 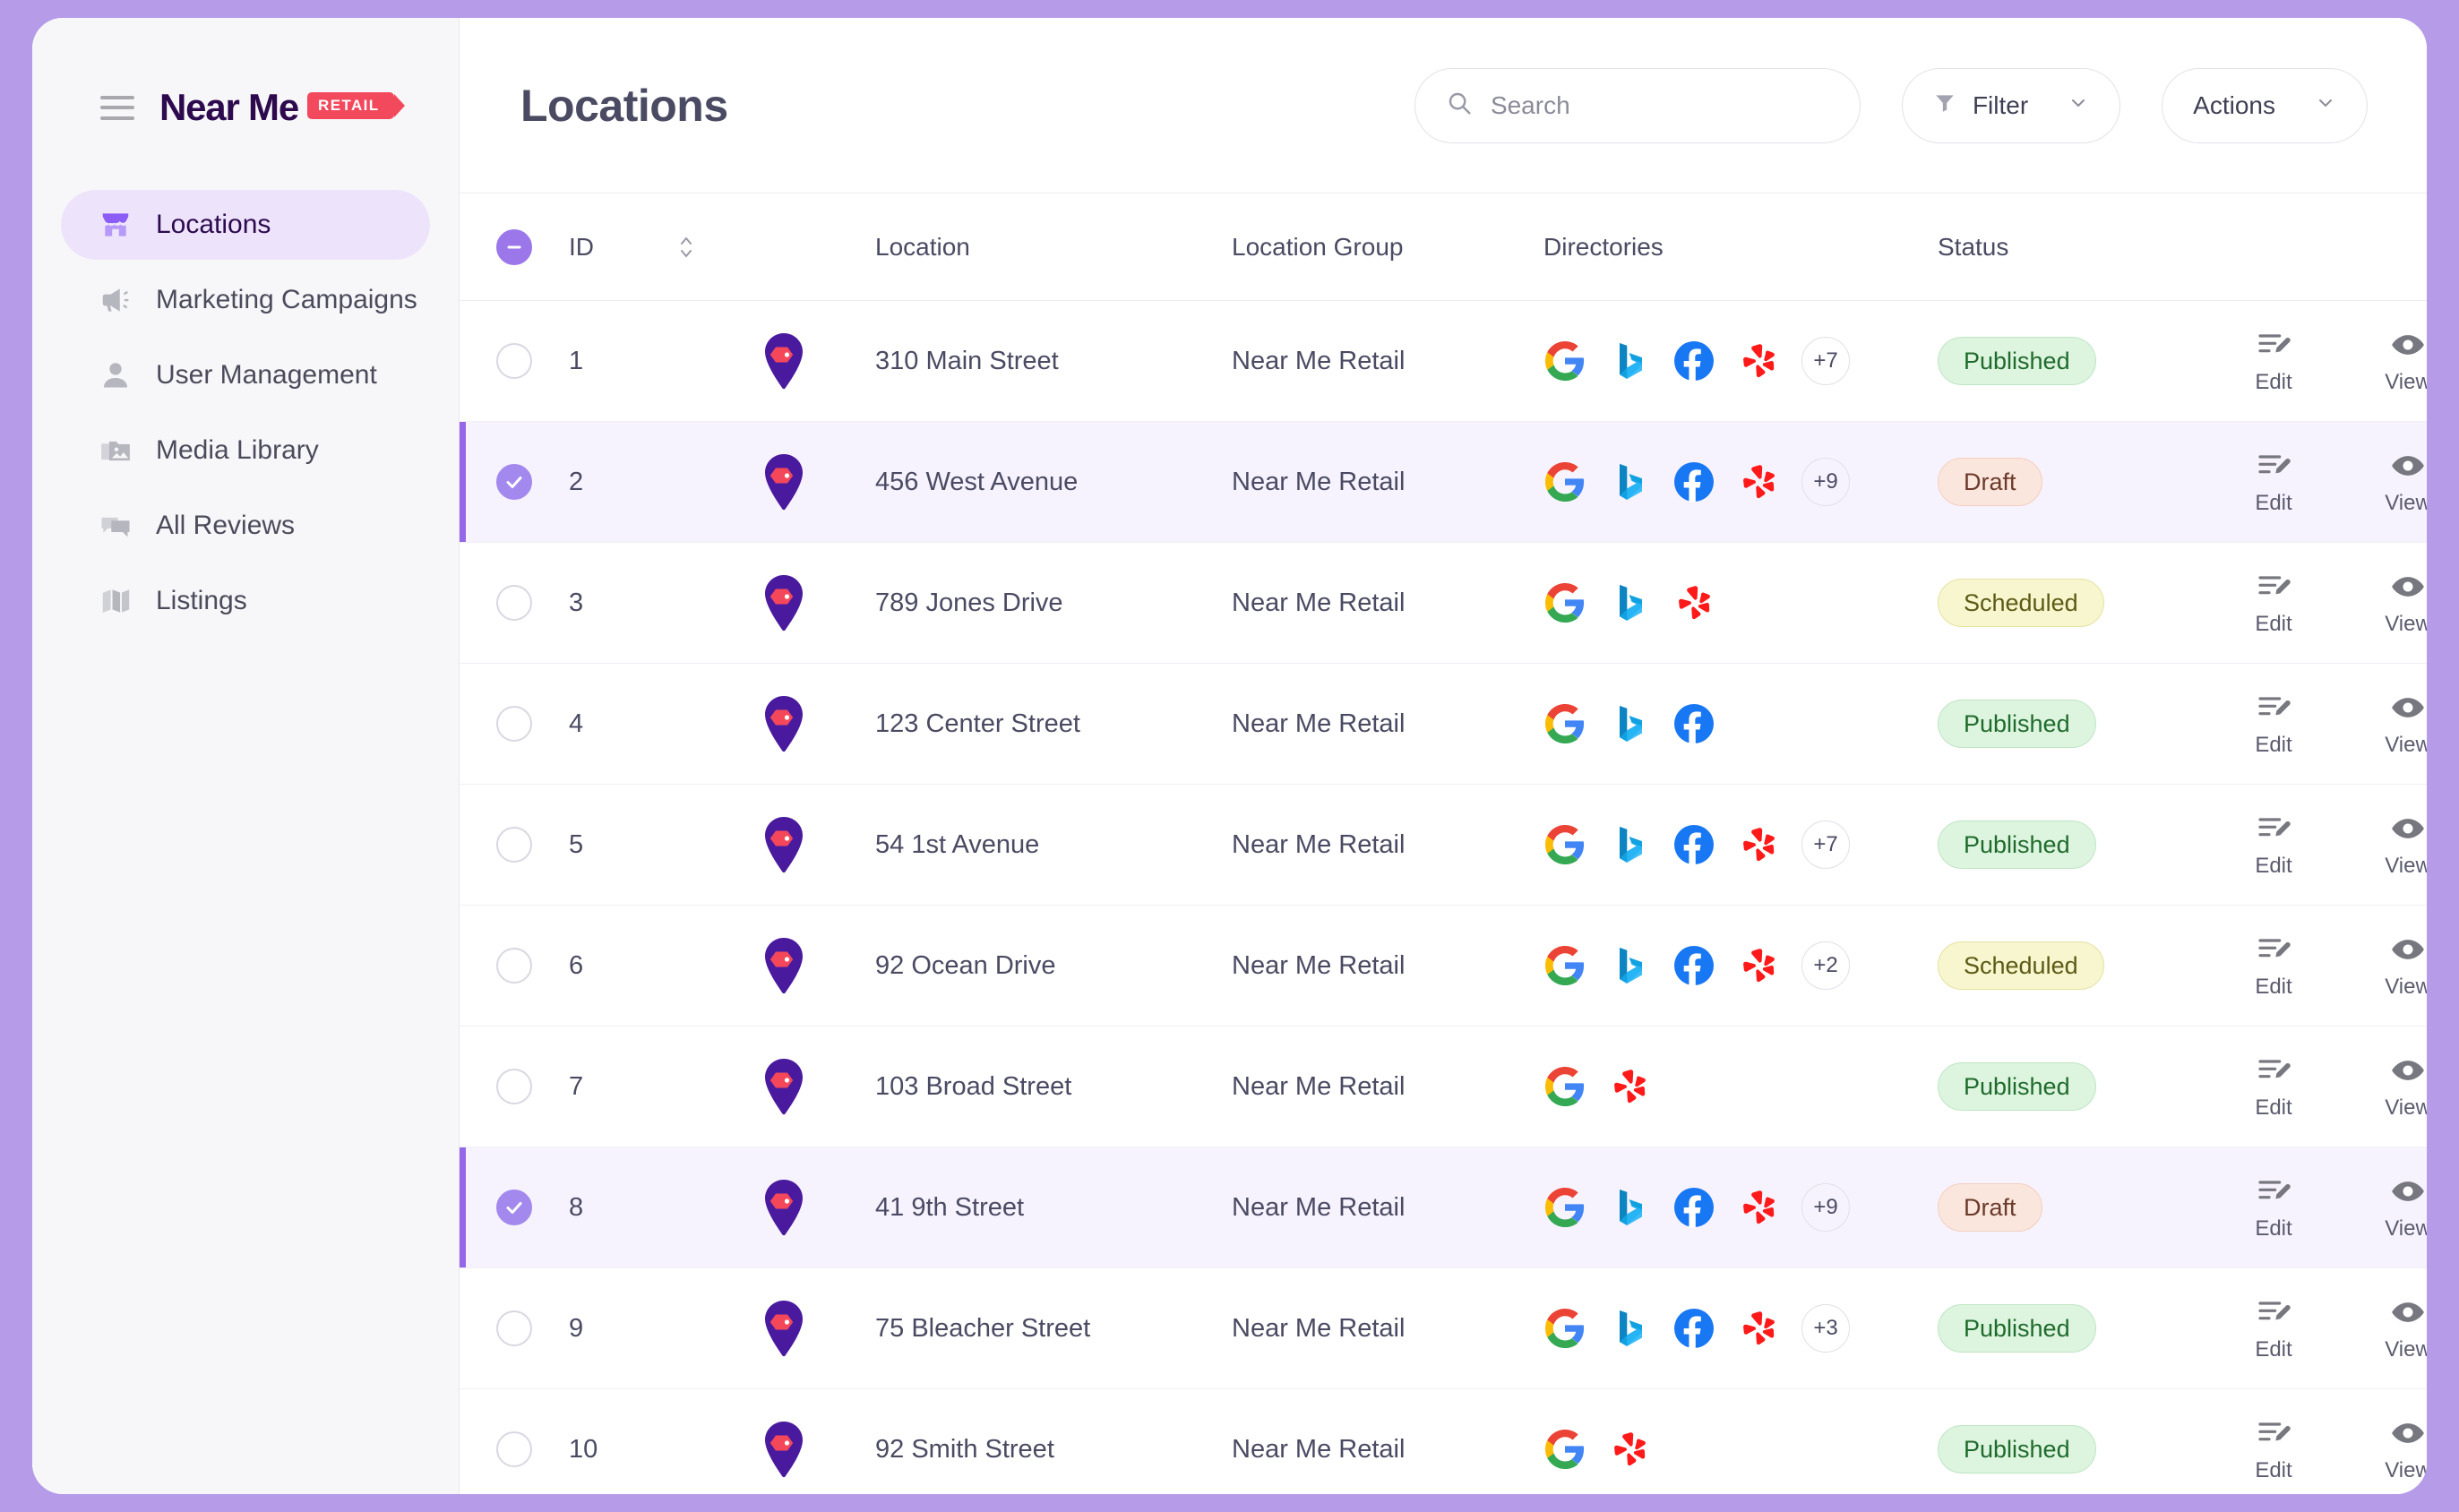 What do you see at coordinates (2406, 1350) in the screenshot?
I see `view-label: View` at bounding box center [2406, 1350].